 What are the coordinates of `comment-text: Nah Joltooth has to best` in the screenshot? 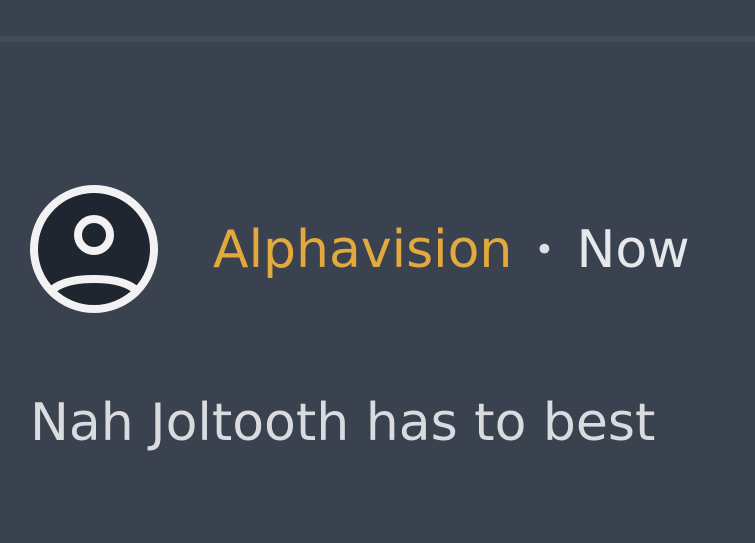 It's located at (343, 423).